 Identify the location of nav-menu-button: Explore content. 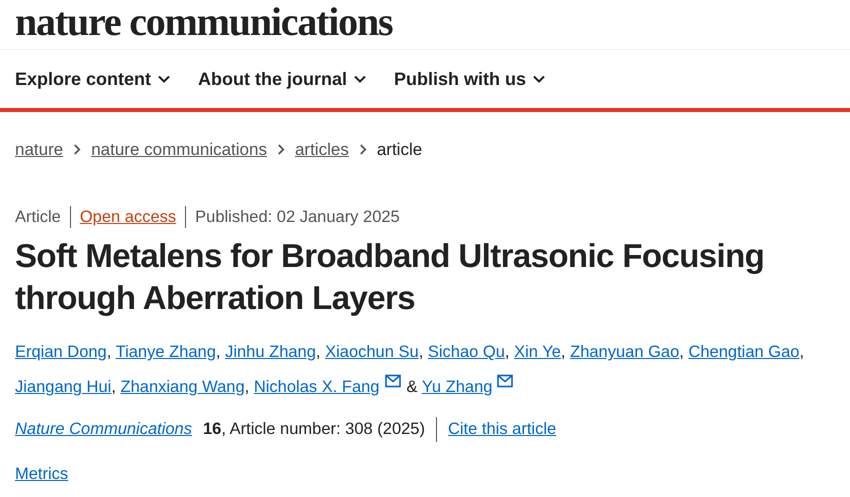
(92, 79).